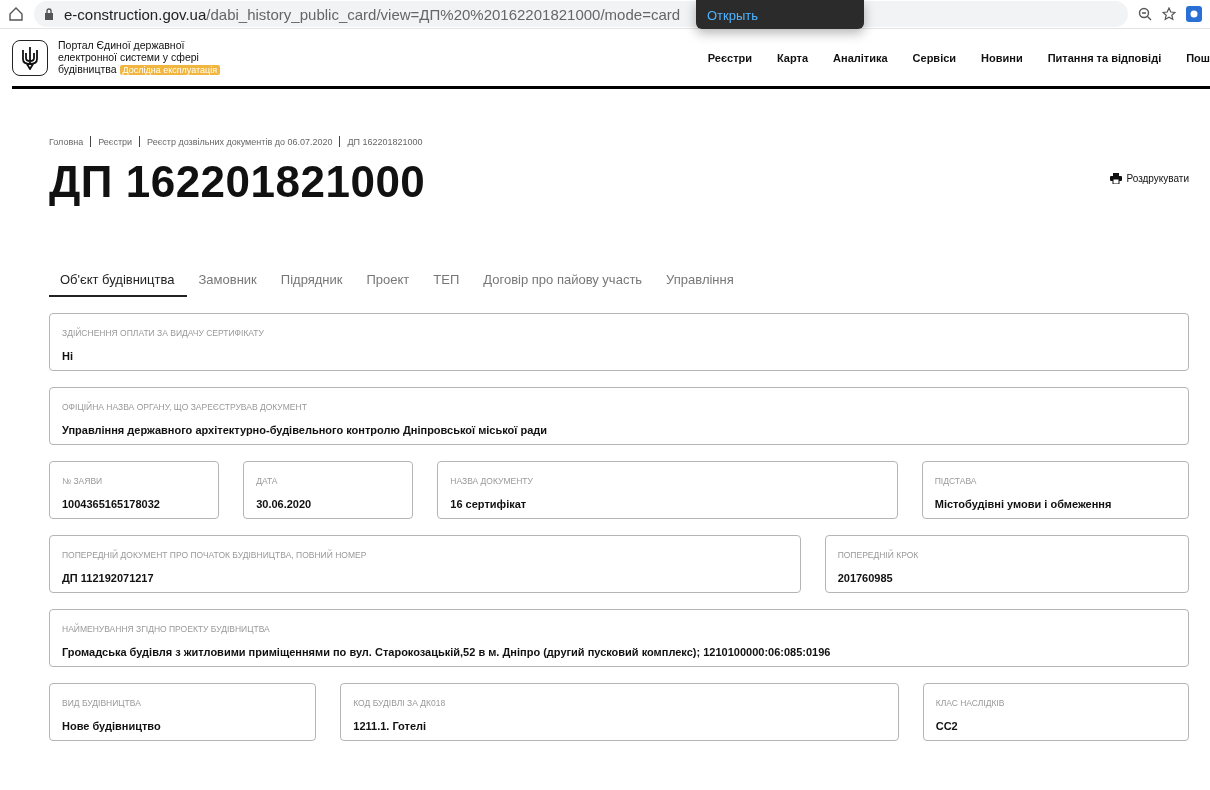 Image resolution: width=1210 pixels, height=790 pixels. What do you see at coordinates (793, 57) in the screenshot?
I see `nav-link: Карта` at bounding box center [793, 57].